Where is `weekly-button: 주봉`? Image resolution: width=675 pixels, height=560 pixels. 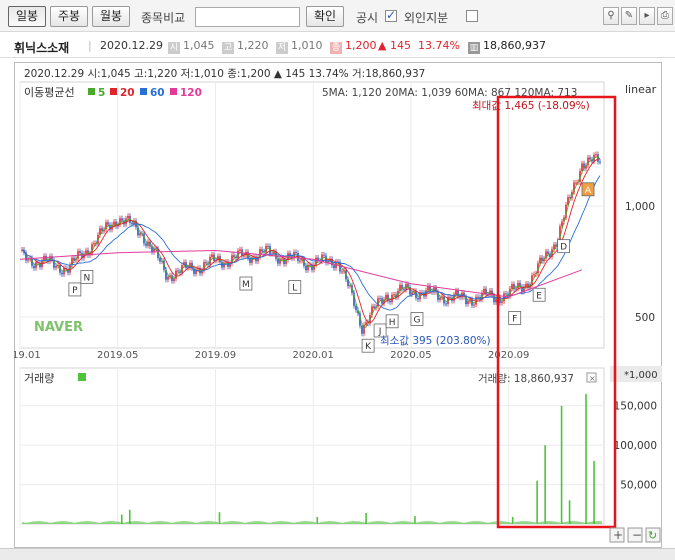
weekly-button: 주봉 is located at coordinates (69, 16).